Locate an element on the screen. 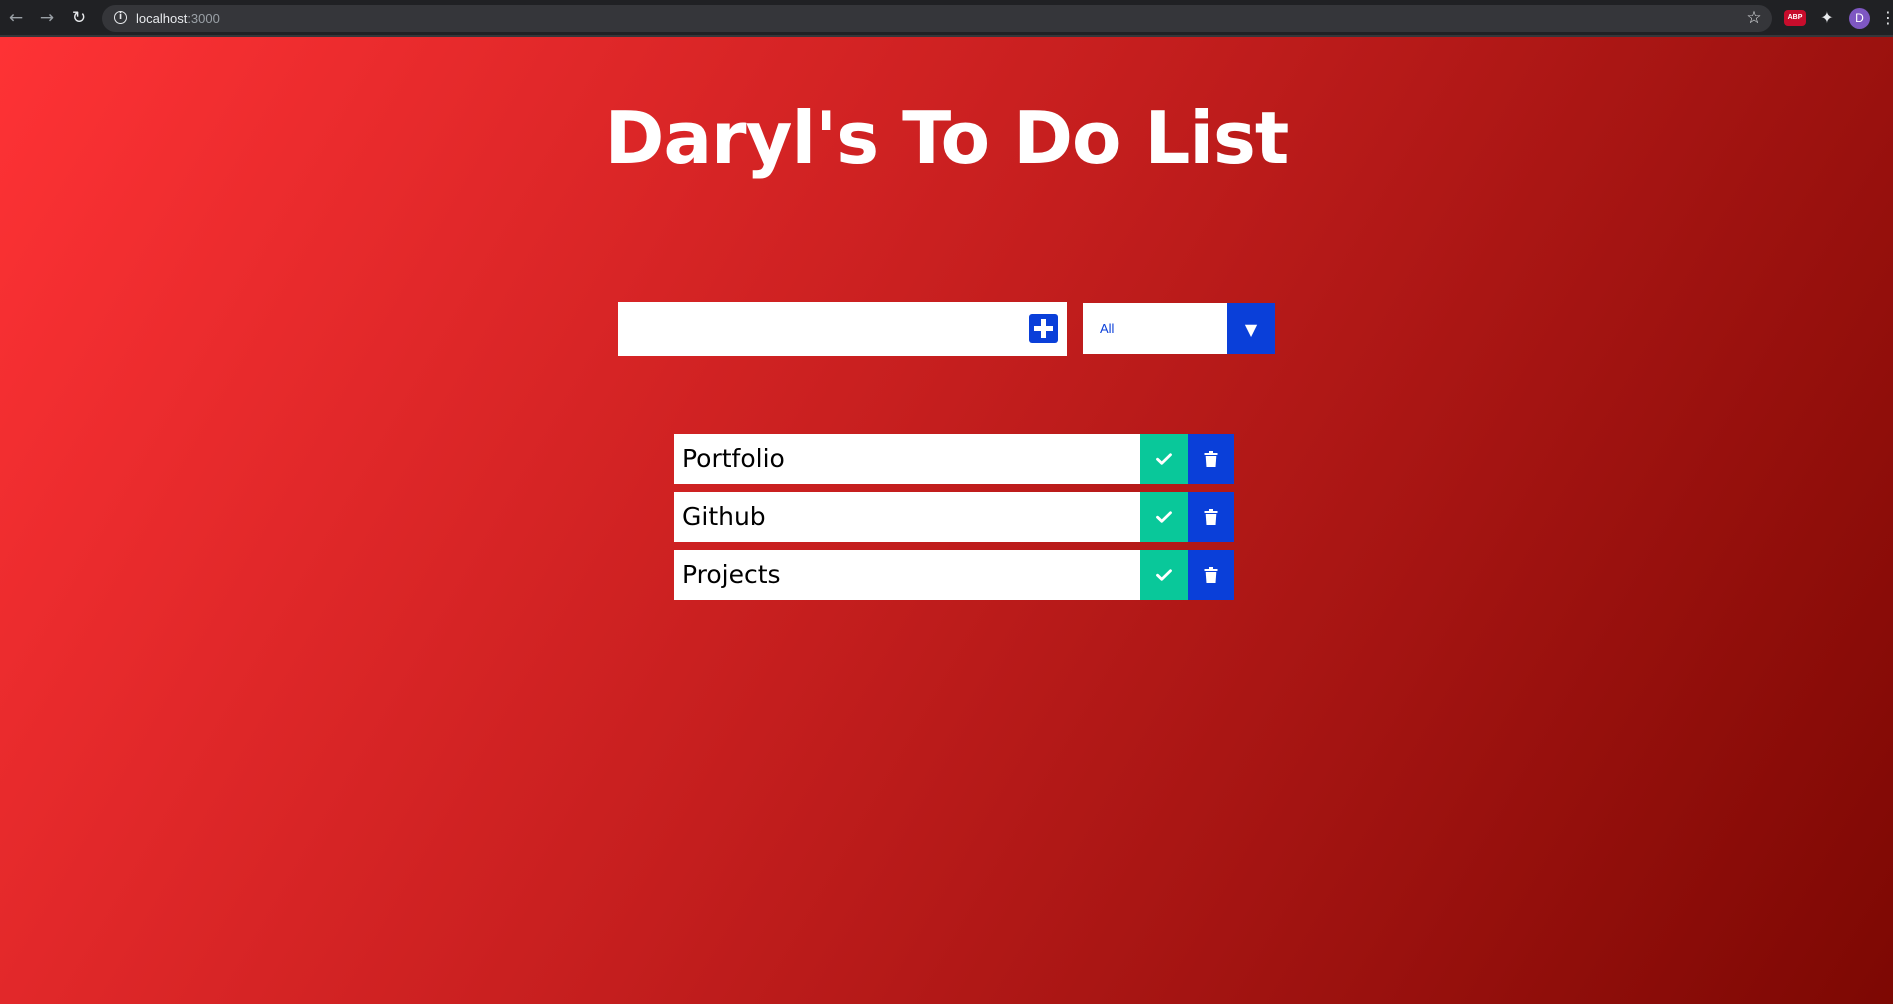 This screenshot has width=1893, height=1004. bookmark-star-icon: ☆ is located at coordinates (1754, 18).